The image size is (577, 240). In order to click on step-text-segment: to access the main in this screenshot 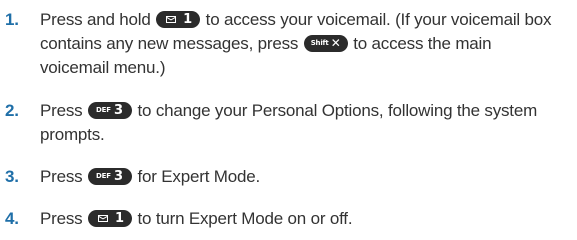, I will do `click(422, 43)`.